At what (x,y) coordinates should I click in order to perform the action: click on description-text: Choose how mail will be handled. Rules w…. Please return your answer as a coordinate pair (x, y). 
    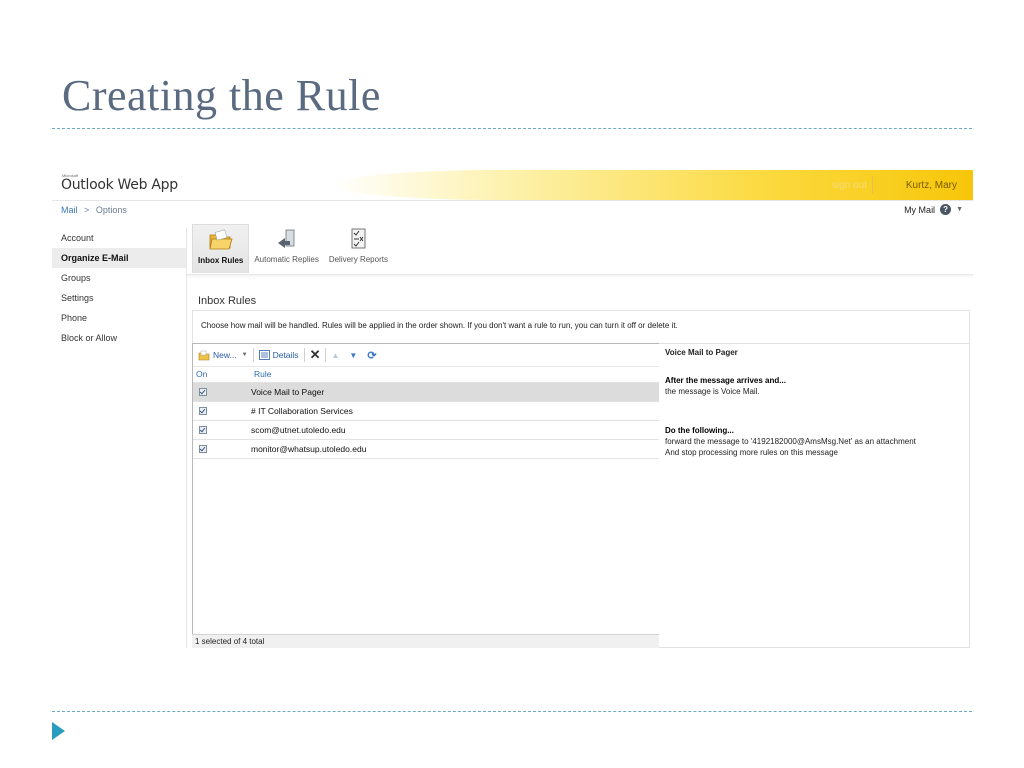
    Looking at the image, I should click on (439, 325).